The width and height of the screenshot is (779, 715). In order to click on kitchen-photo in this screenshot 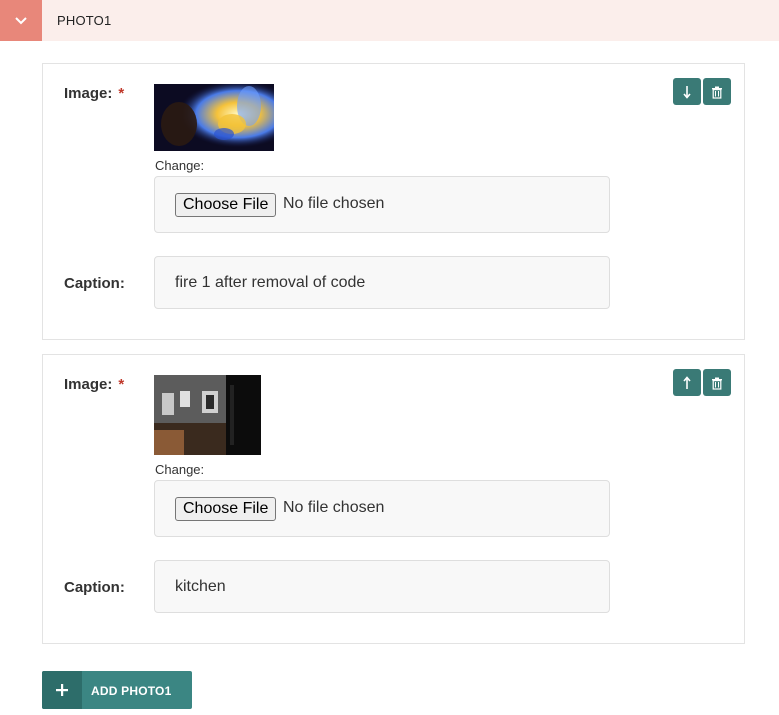, I will do `click(207, 415)`.